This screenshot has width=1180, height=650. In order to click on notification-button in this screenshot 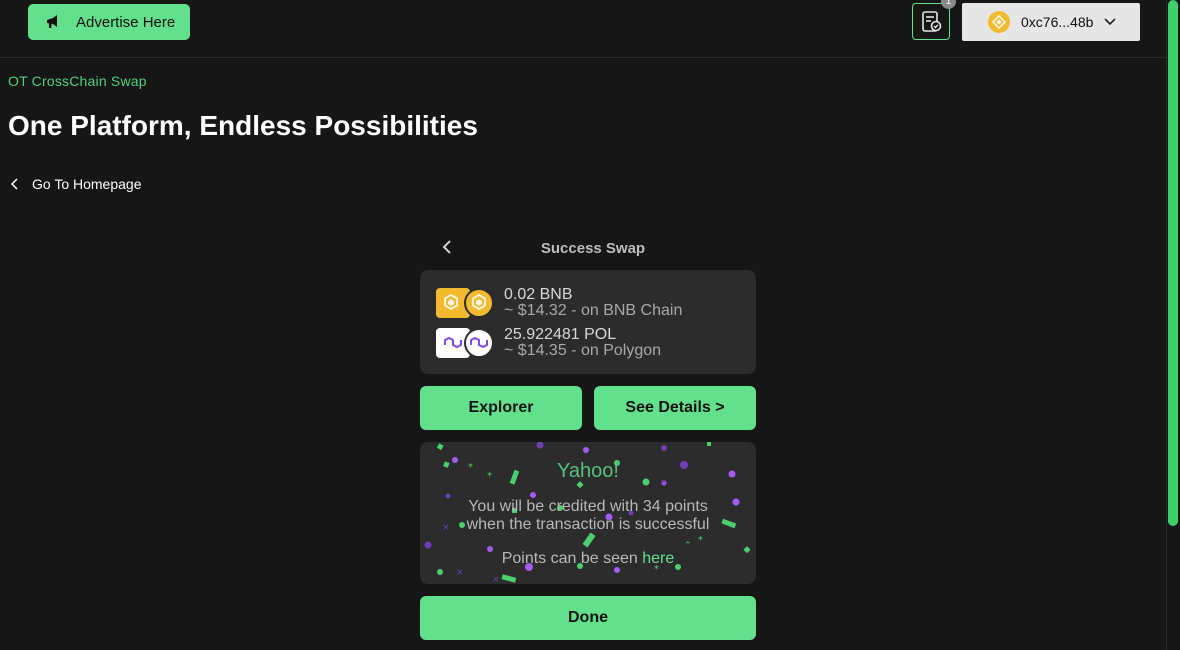, I will do `click(931, 21)`.